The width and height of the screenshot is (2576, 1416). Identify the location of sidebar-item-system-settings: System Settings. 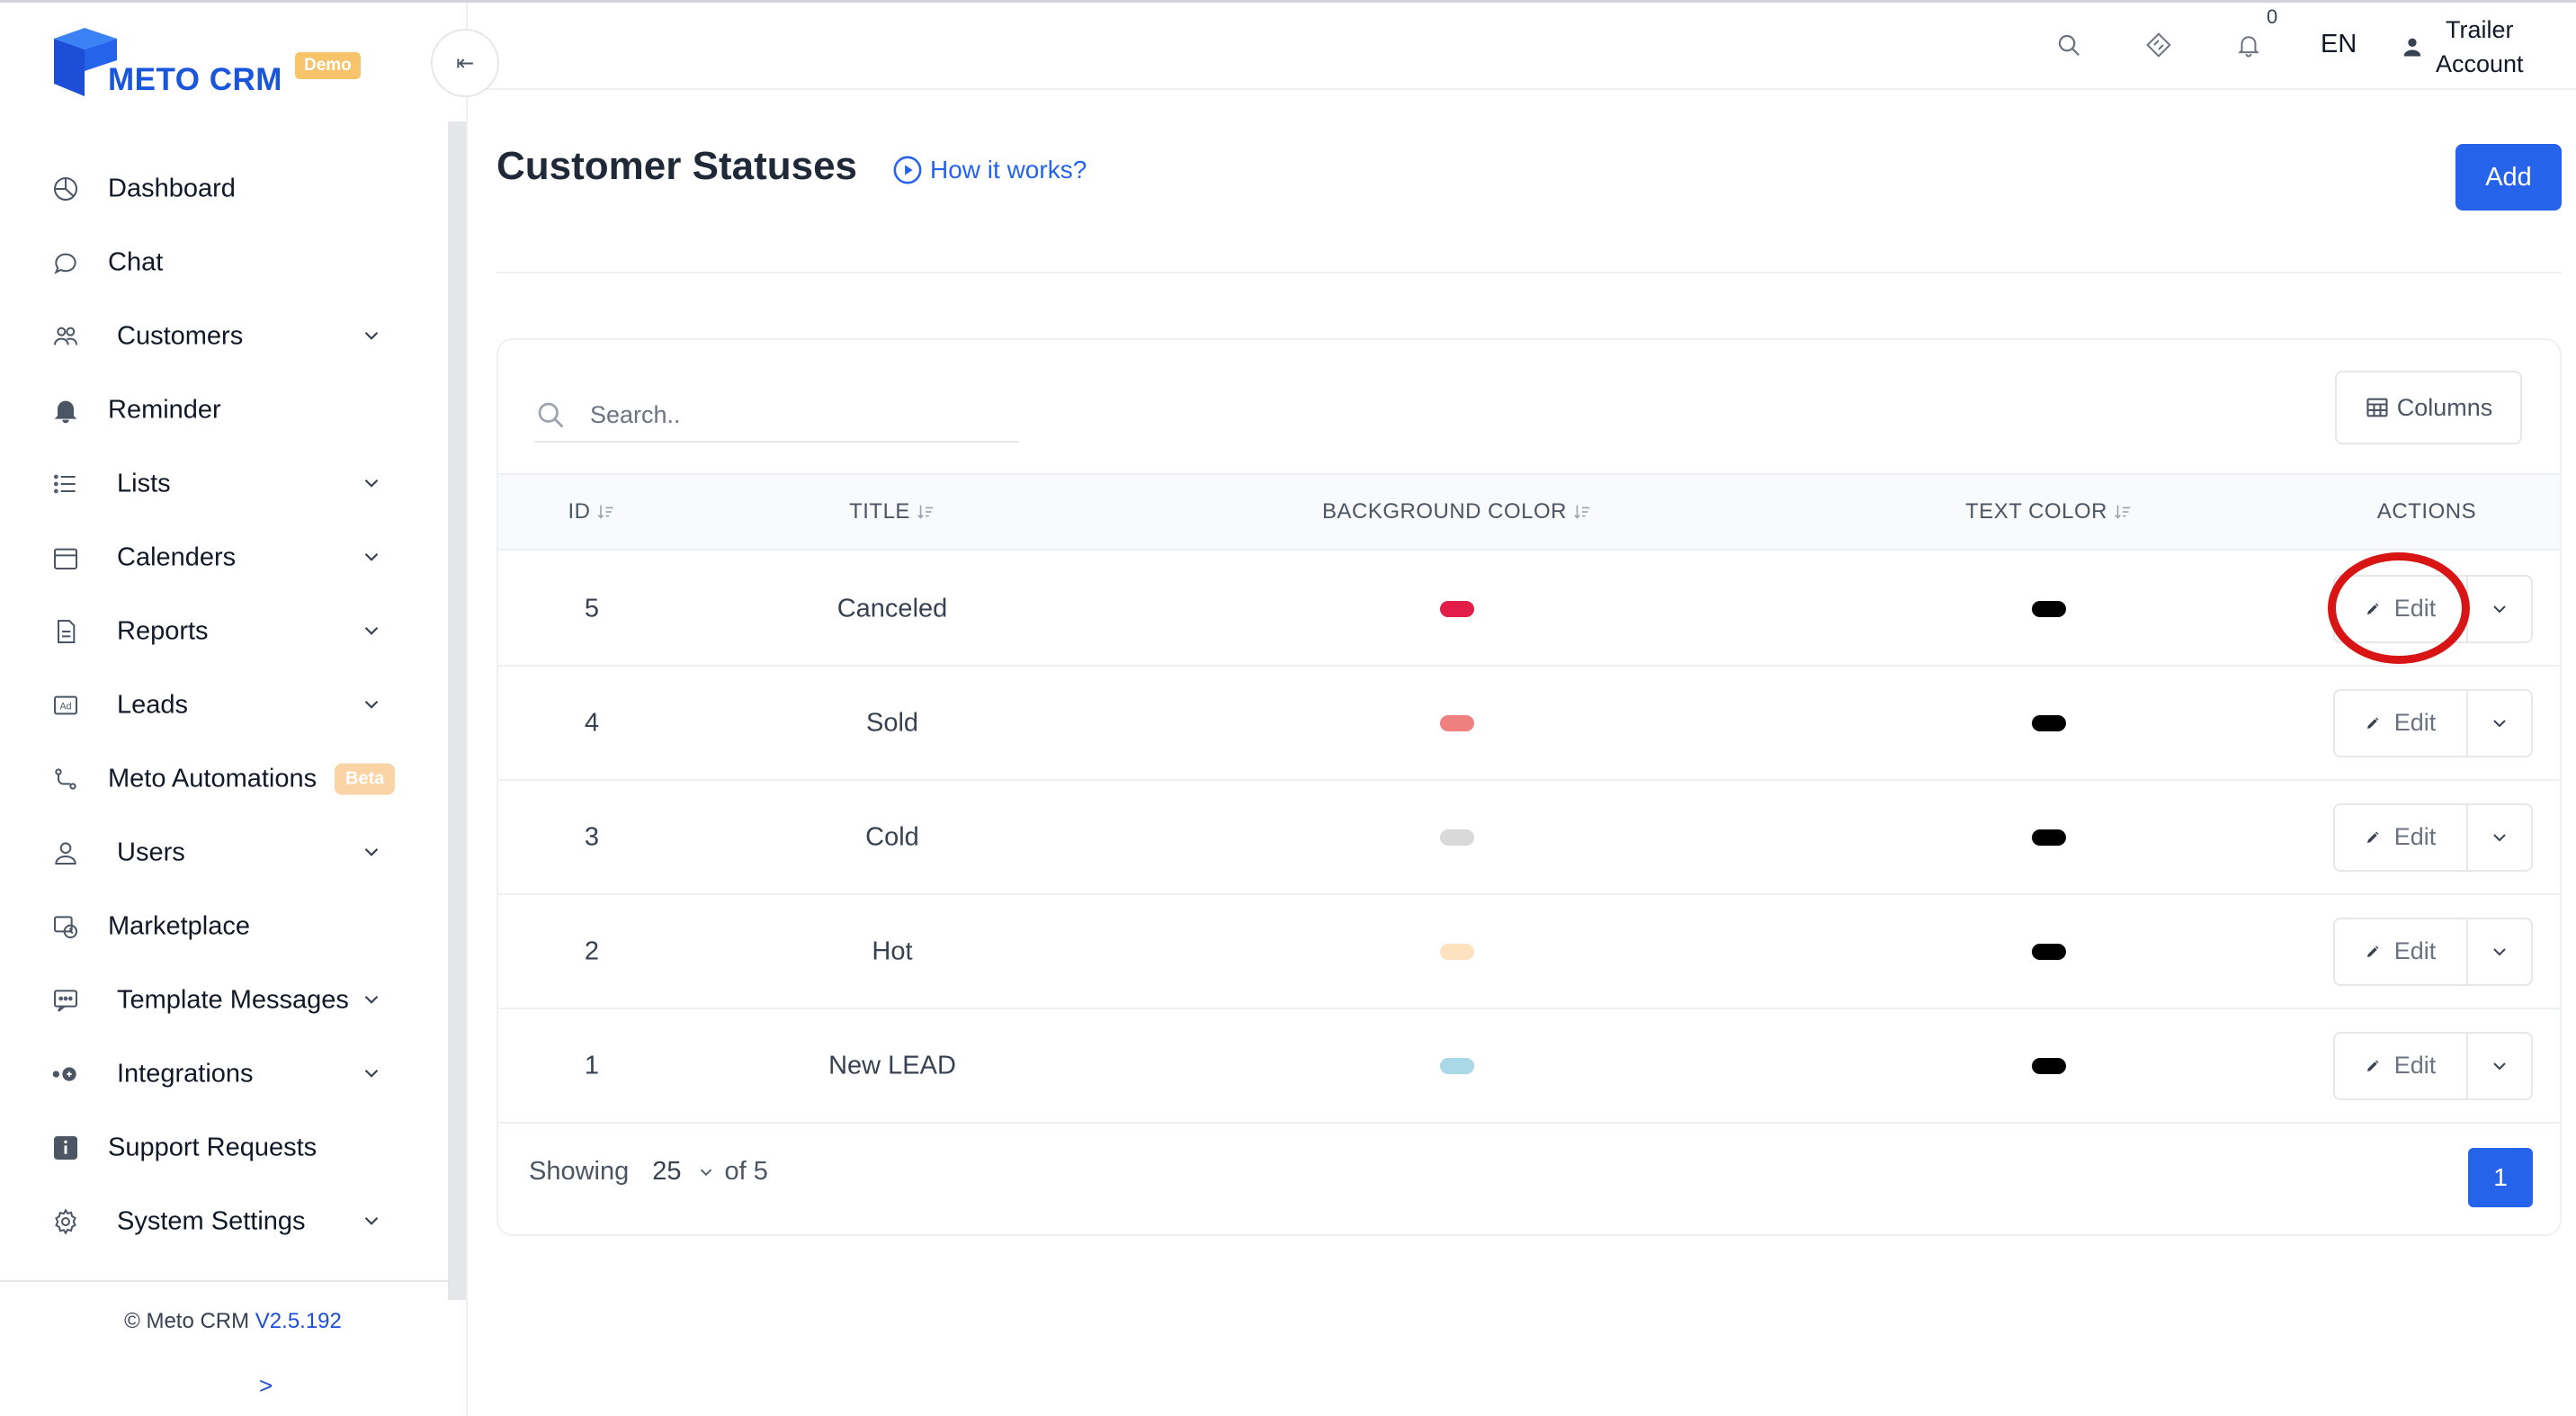
(211, 1222).